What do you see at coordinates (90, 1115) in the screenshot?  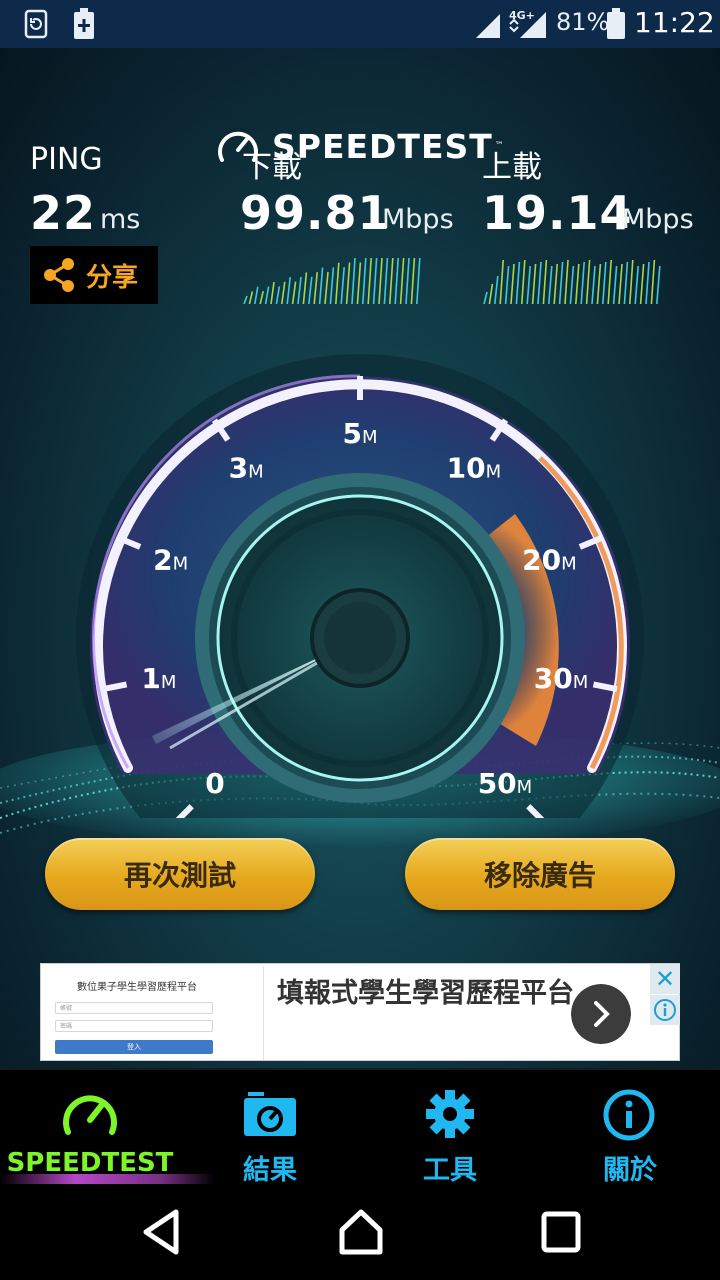 I see `speedometer-icon` at bounding box center [90, 1115].